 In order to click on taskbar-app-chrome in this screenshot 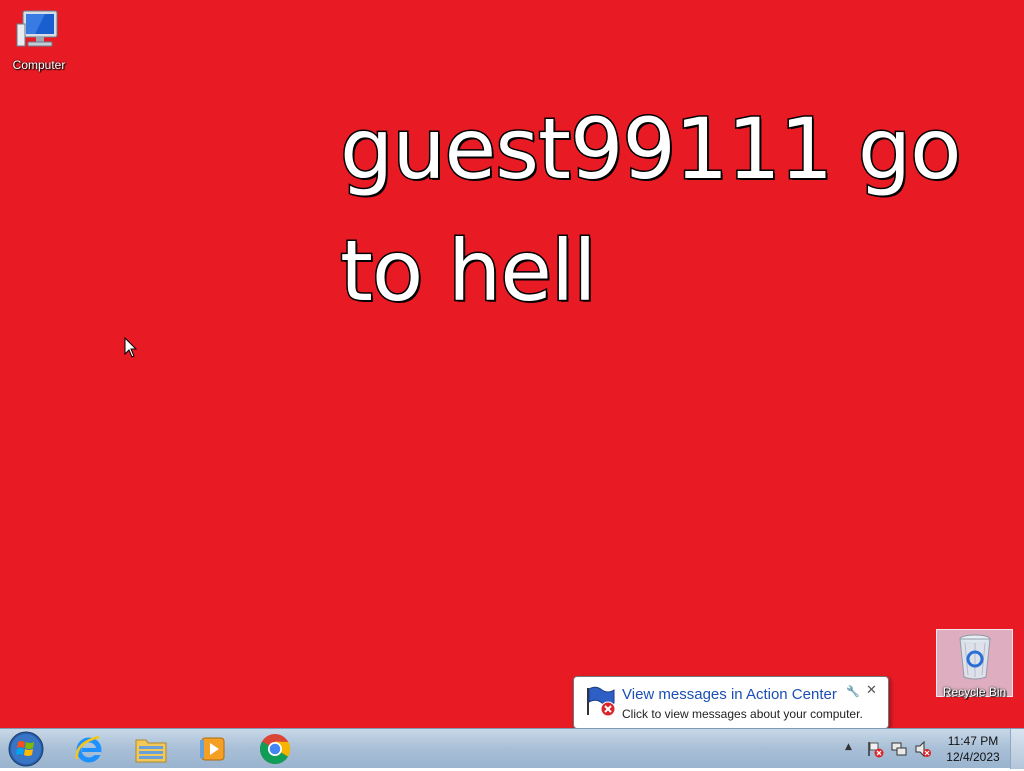, I will do `click(275, 749)`.